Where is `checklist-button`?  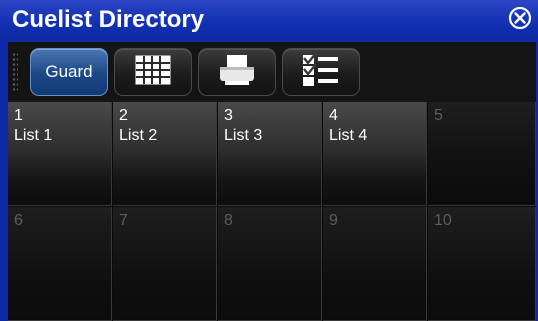
checklist-button is located at coordinates (321, 72).